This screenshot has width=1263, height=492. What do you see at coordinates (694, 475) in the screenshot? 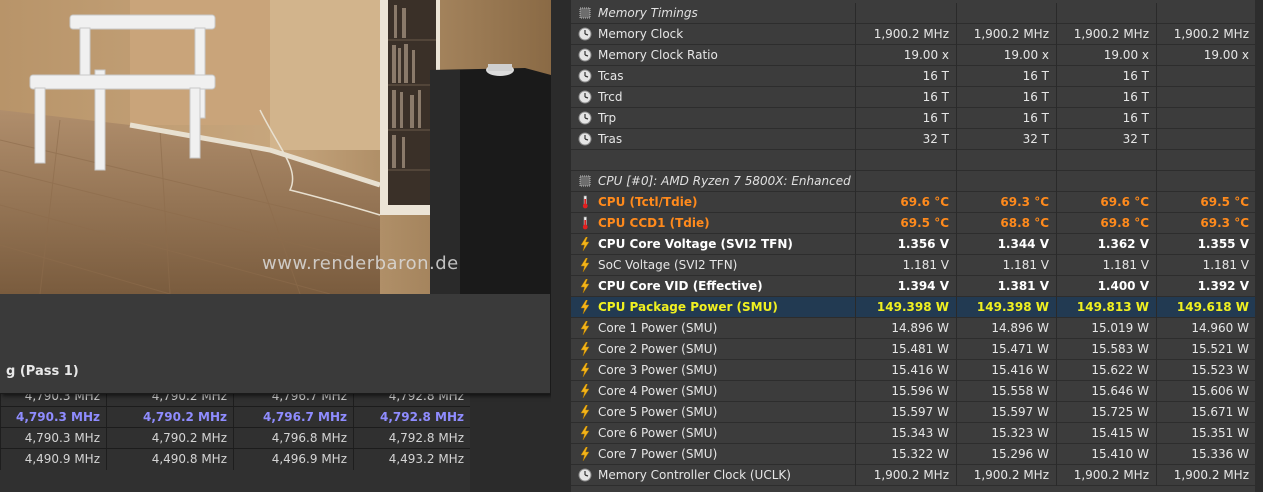
I see `sensor-name: Memory Controller Clock (UCLK)` at bounding box center [694, 475].